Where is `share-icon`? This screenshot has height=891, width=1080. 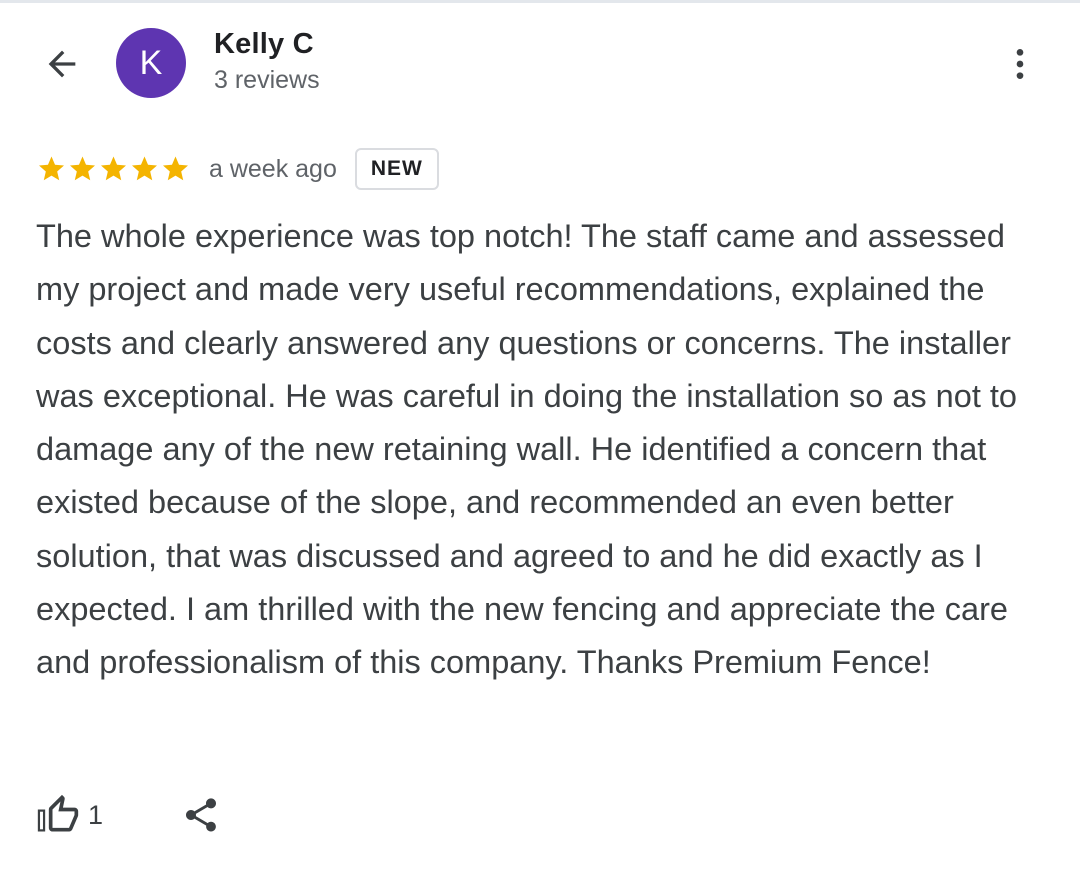
share-icon is located at coordinates (201, 815).